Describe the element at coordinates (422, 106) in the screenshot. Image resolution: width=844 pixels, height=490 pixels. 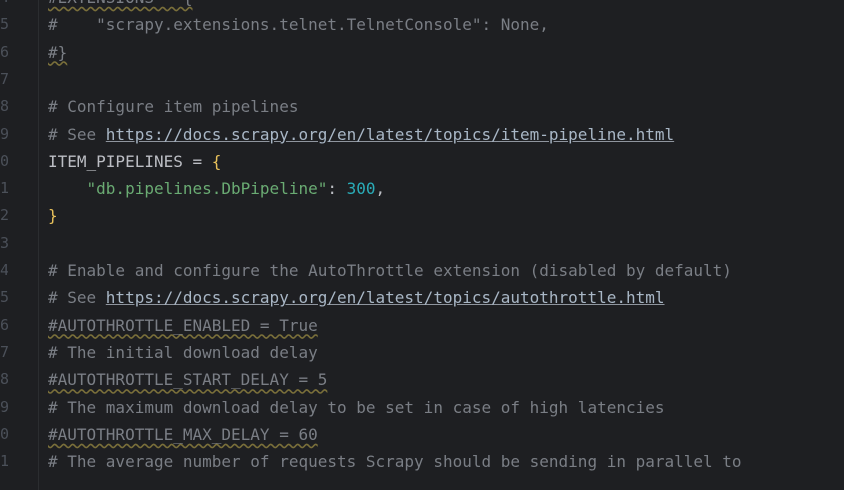
I see `code-line: 8 # Configure item pipelines` at that location.